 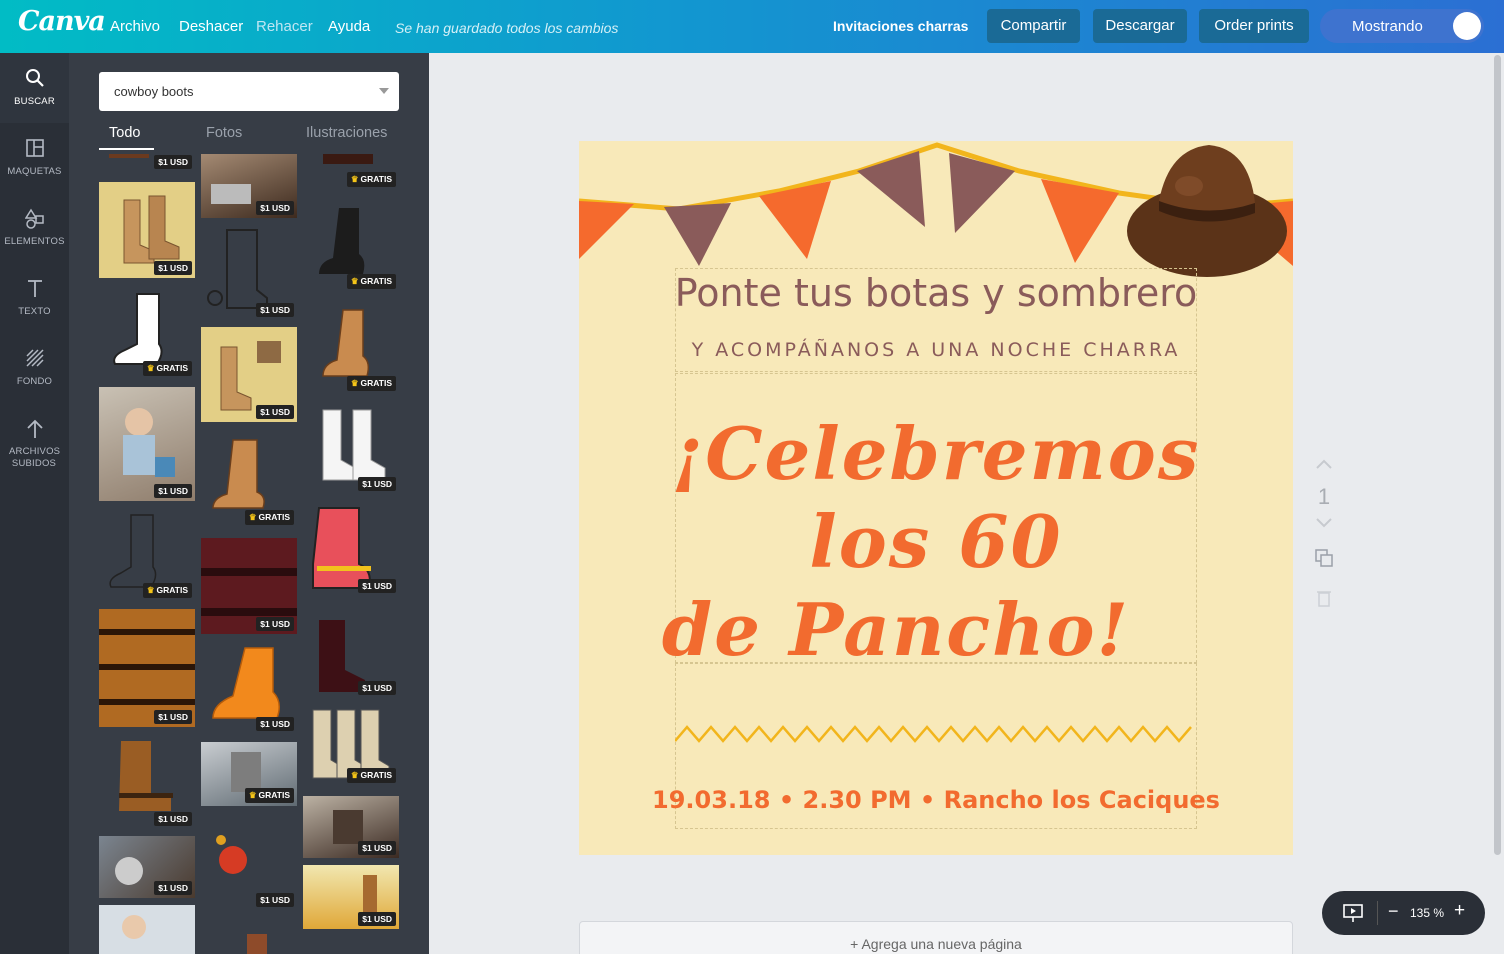 I want to click on document-title: Invitaciones charras, so click(x=900, y=26).